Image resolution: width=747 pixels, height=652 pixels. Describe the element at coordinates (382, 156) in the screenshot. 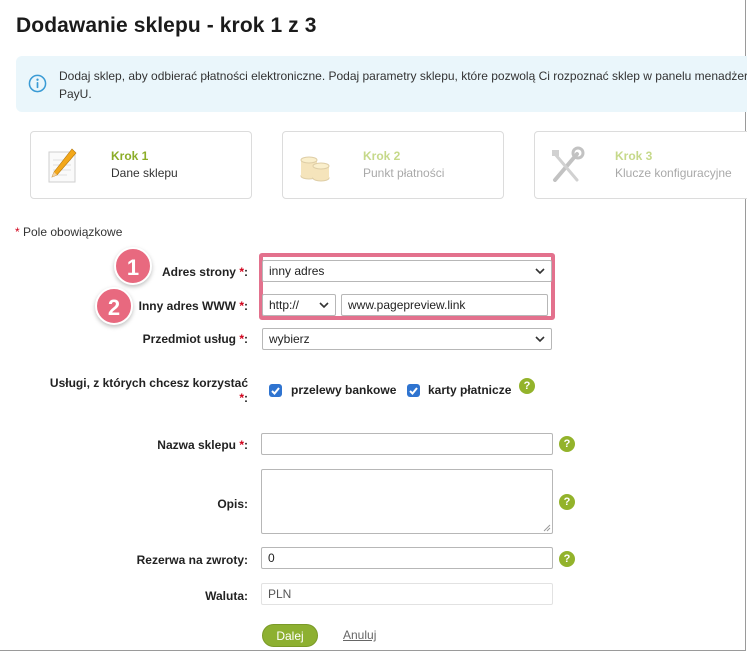

I see `step-2-number: Krok 2` at that location.